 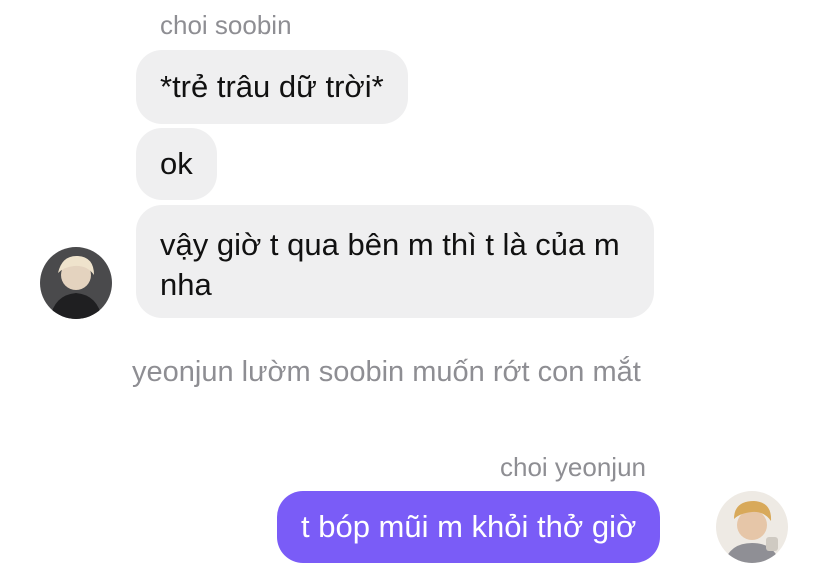 What do you see at coordinates (573, 467) in the screenshot?
I see `outgoing-sender-name: choi yeonjun` at bounding box center [573, 467].